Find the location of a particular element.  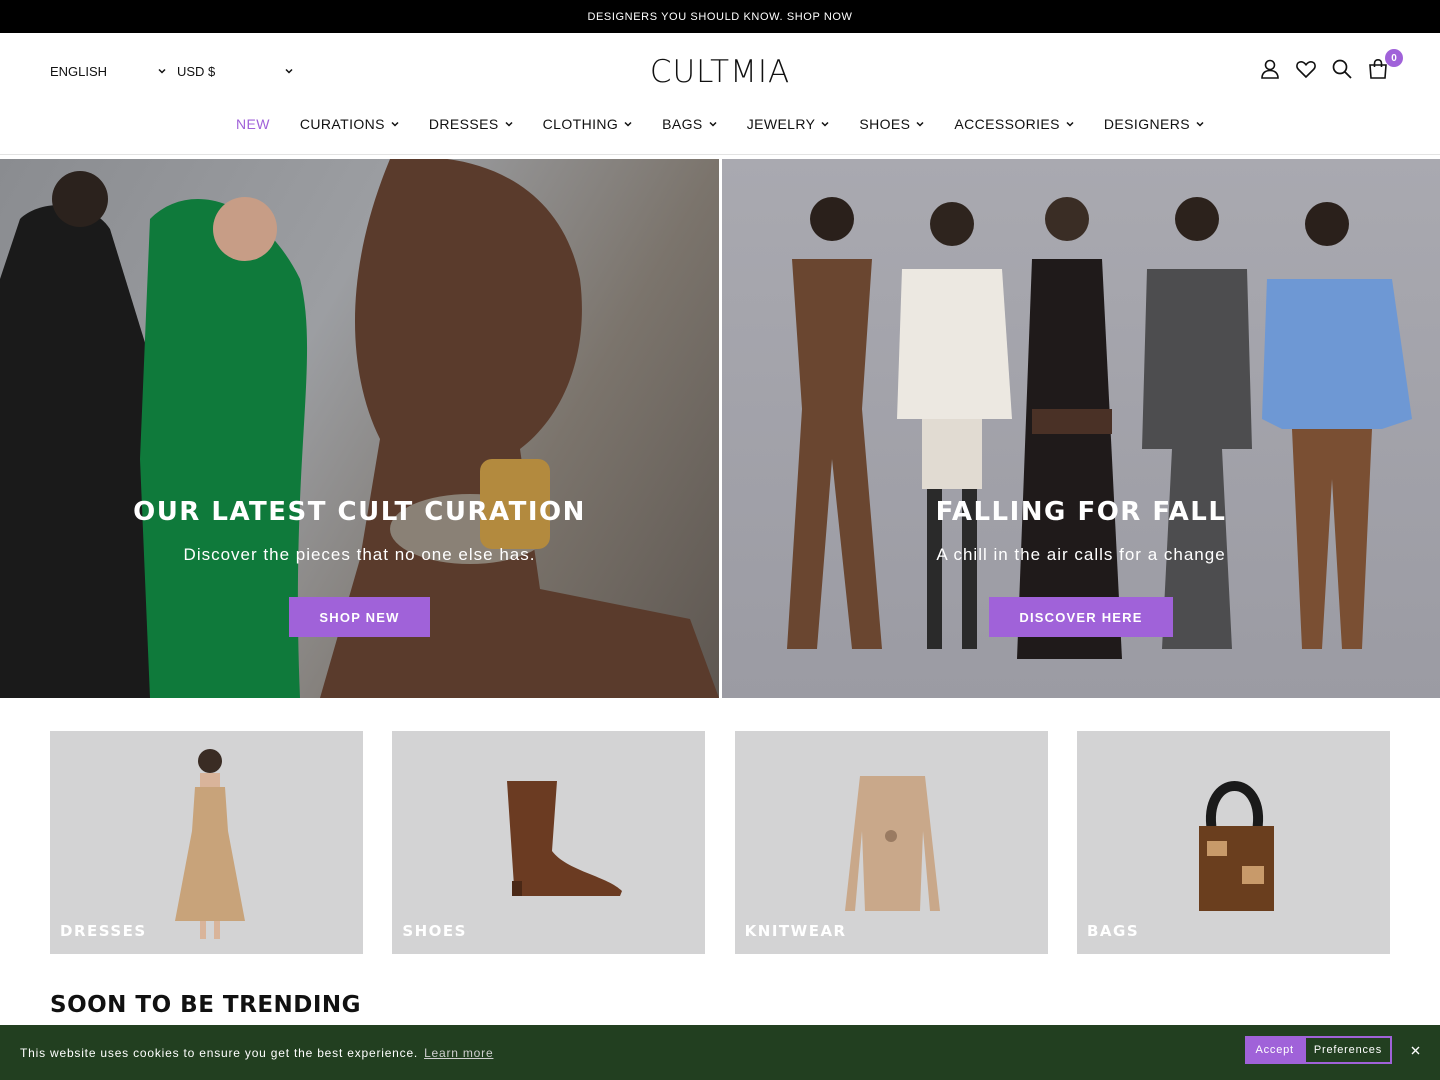

nav-item-label: DESIGNERS is located at coordinates (1146, 124).